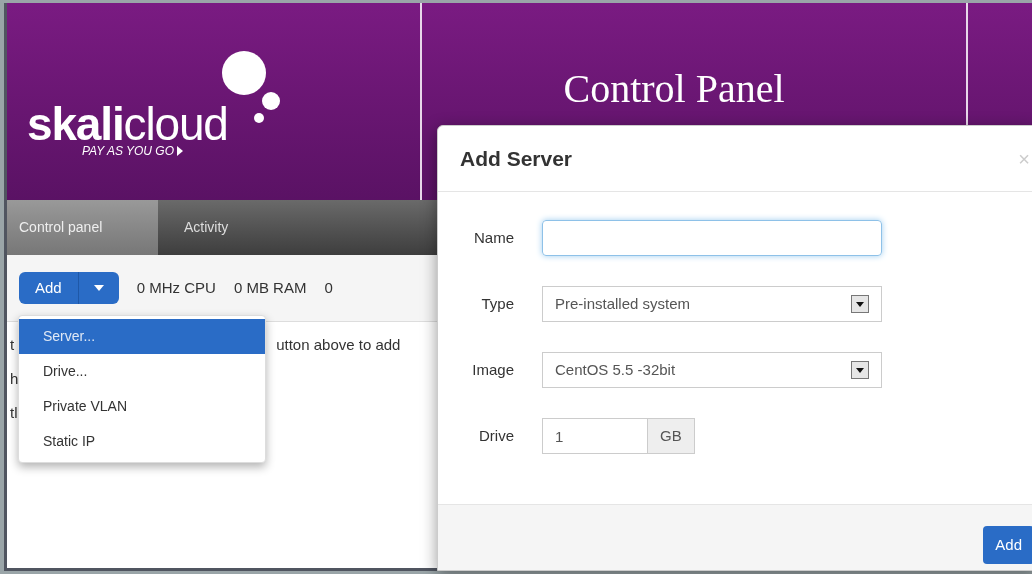 This screenshot has height=574, width=1032. I want to click on dropdown-toggle-button, so click(98, 288).